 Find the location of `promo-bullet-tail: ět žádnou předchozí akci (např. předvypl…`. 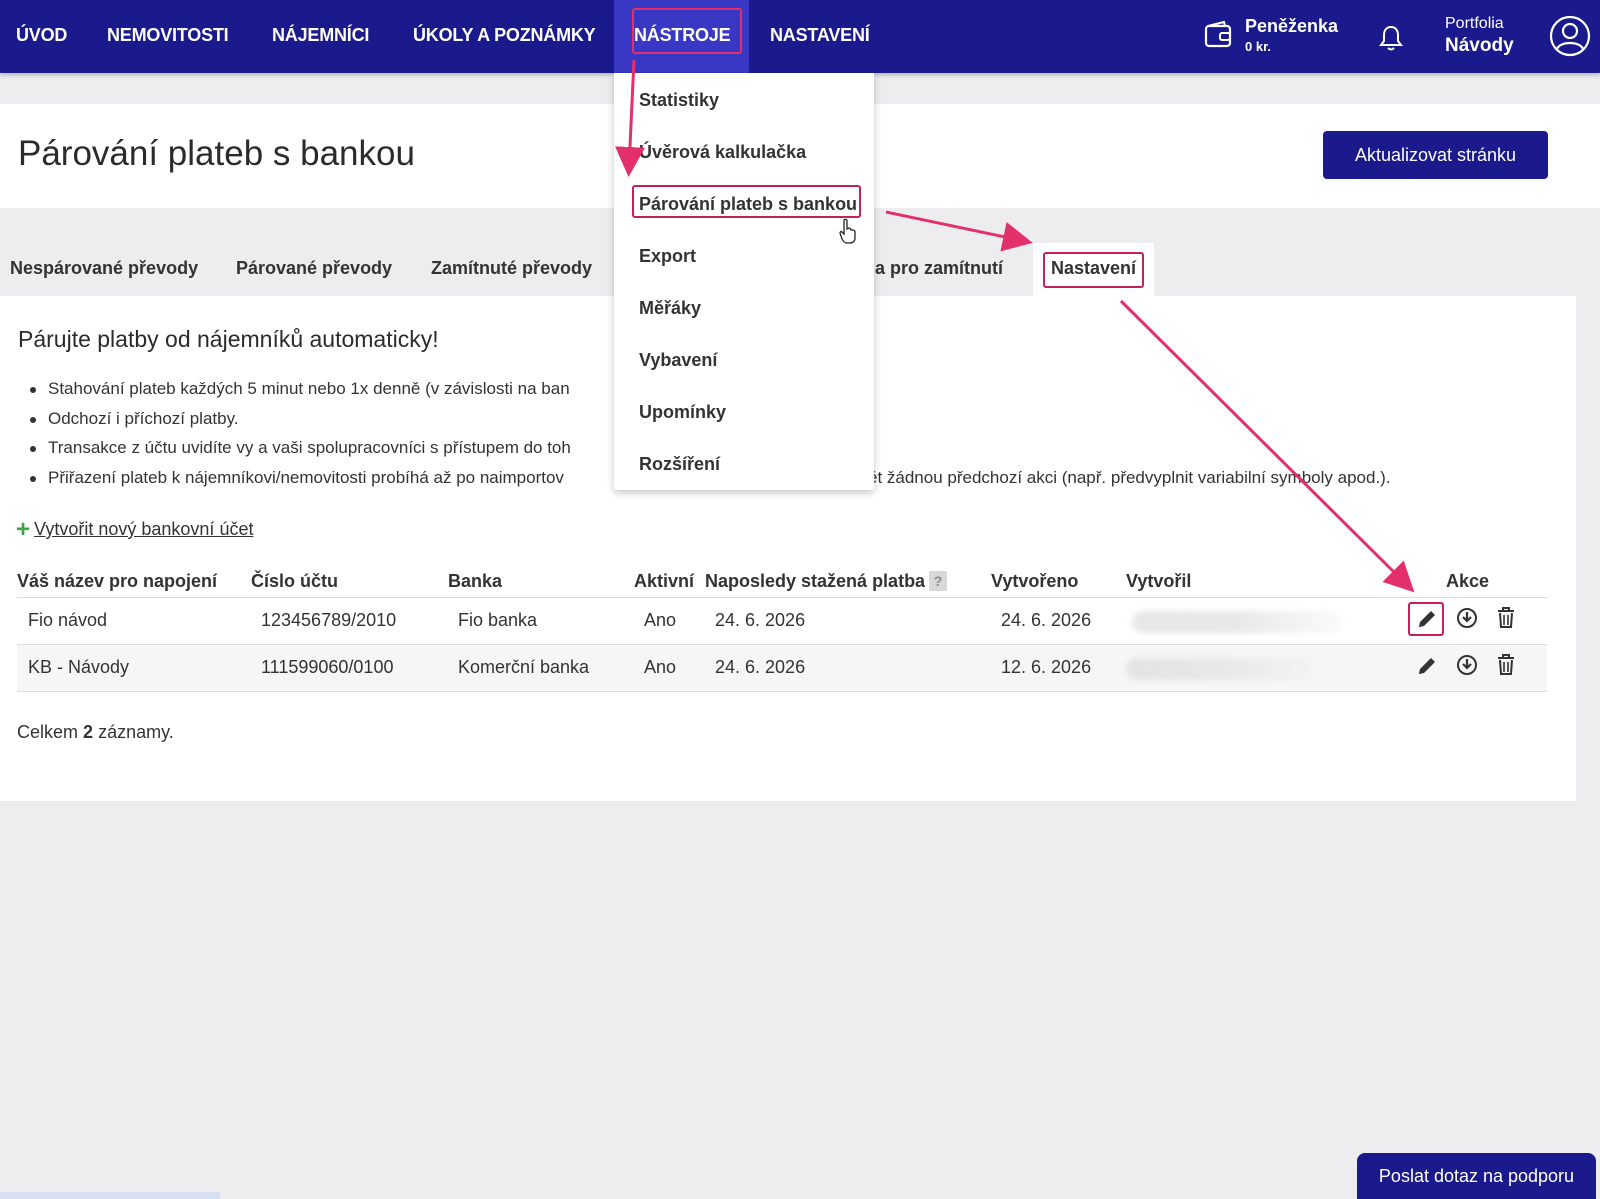

promo-bullet-tail: ět žádnou předchozí akci (např. předvypl… is located at coordinates (1129, 477).